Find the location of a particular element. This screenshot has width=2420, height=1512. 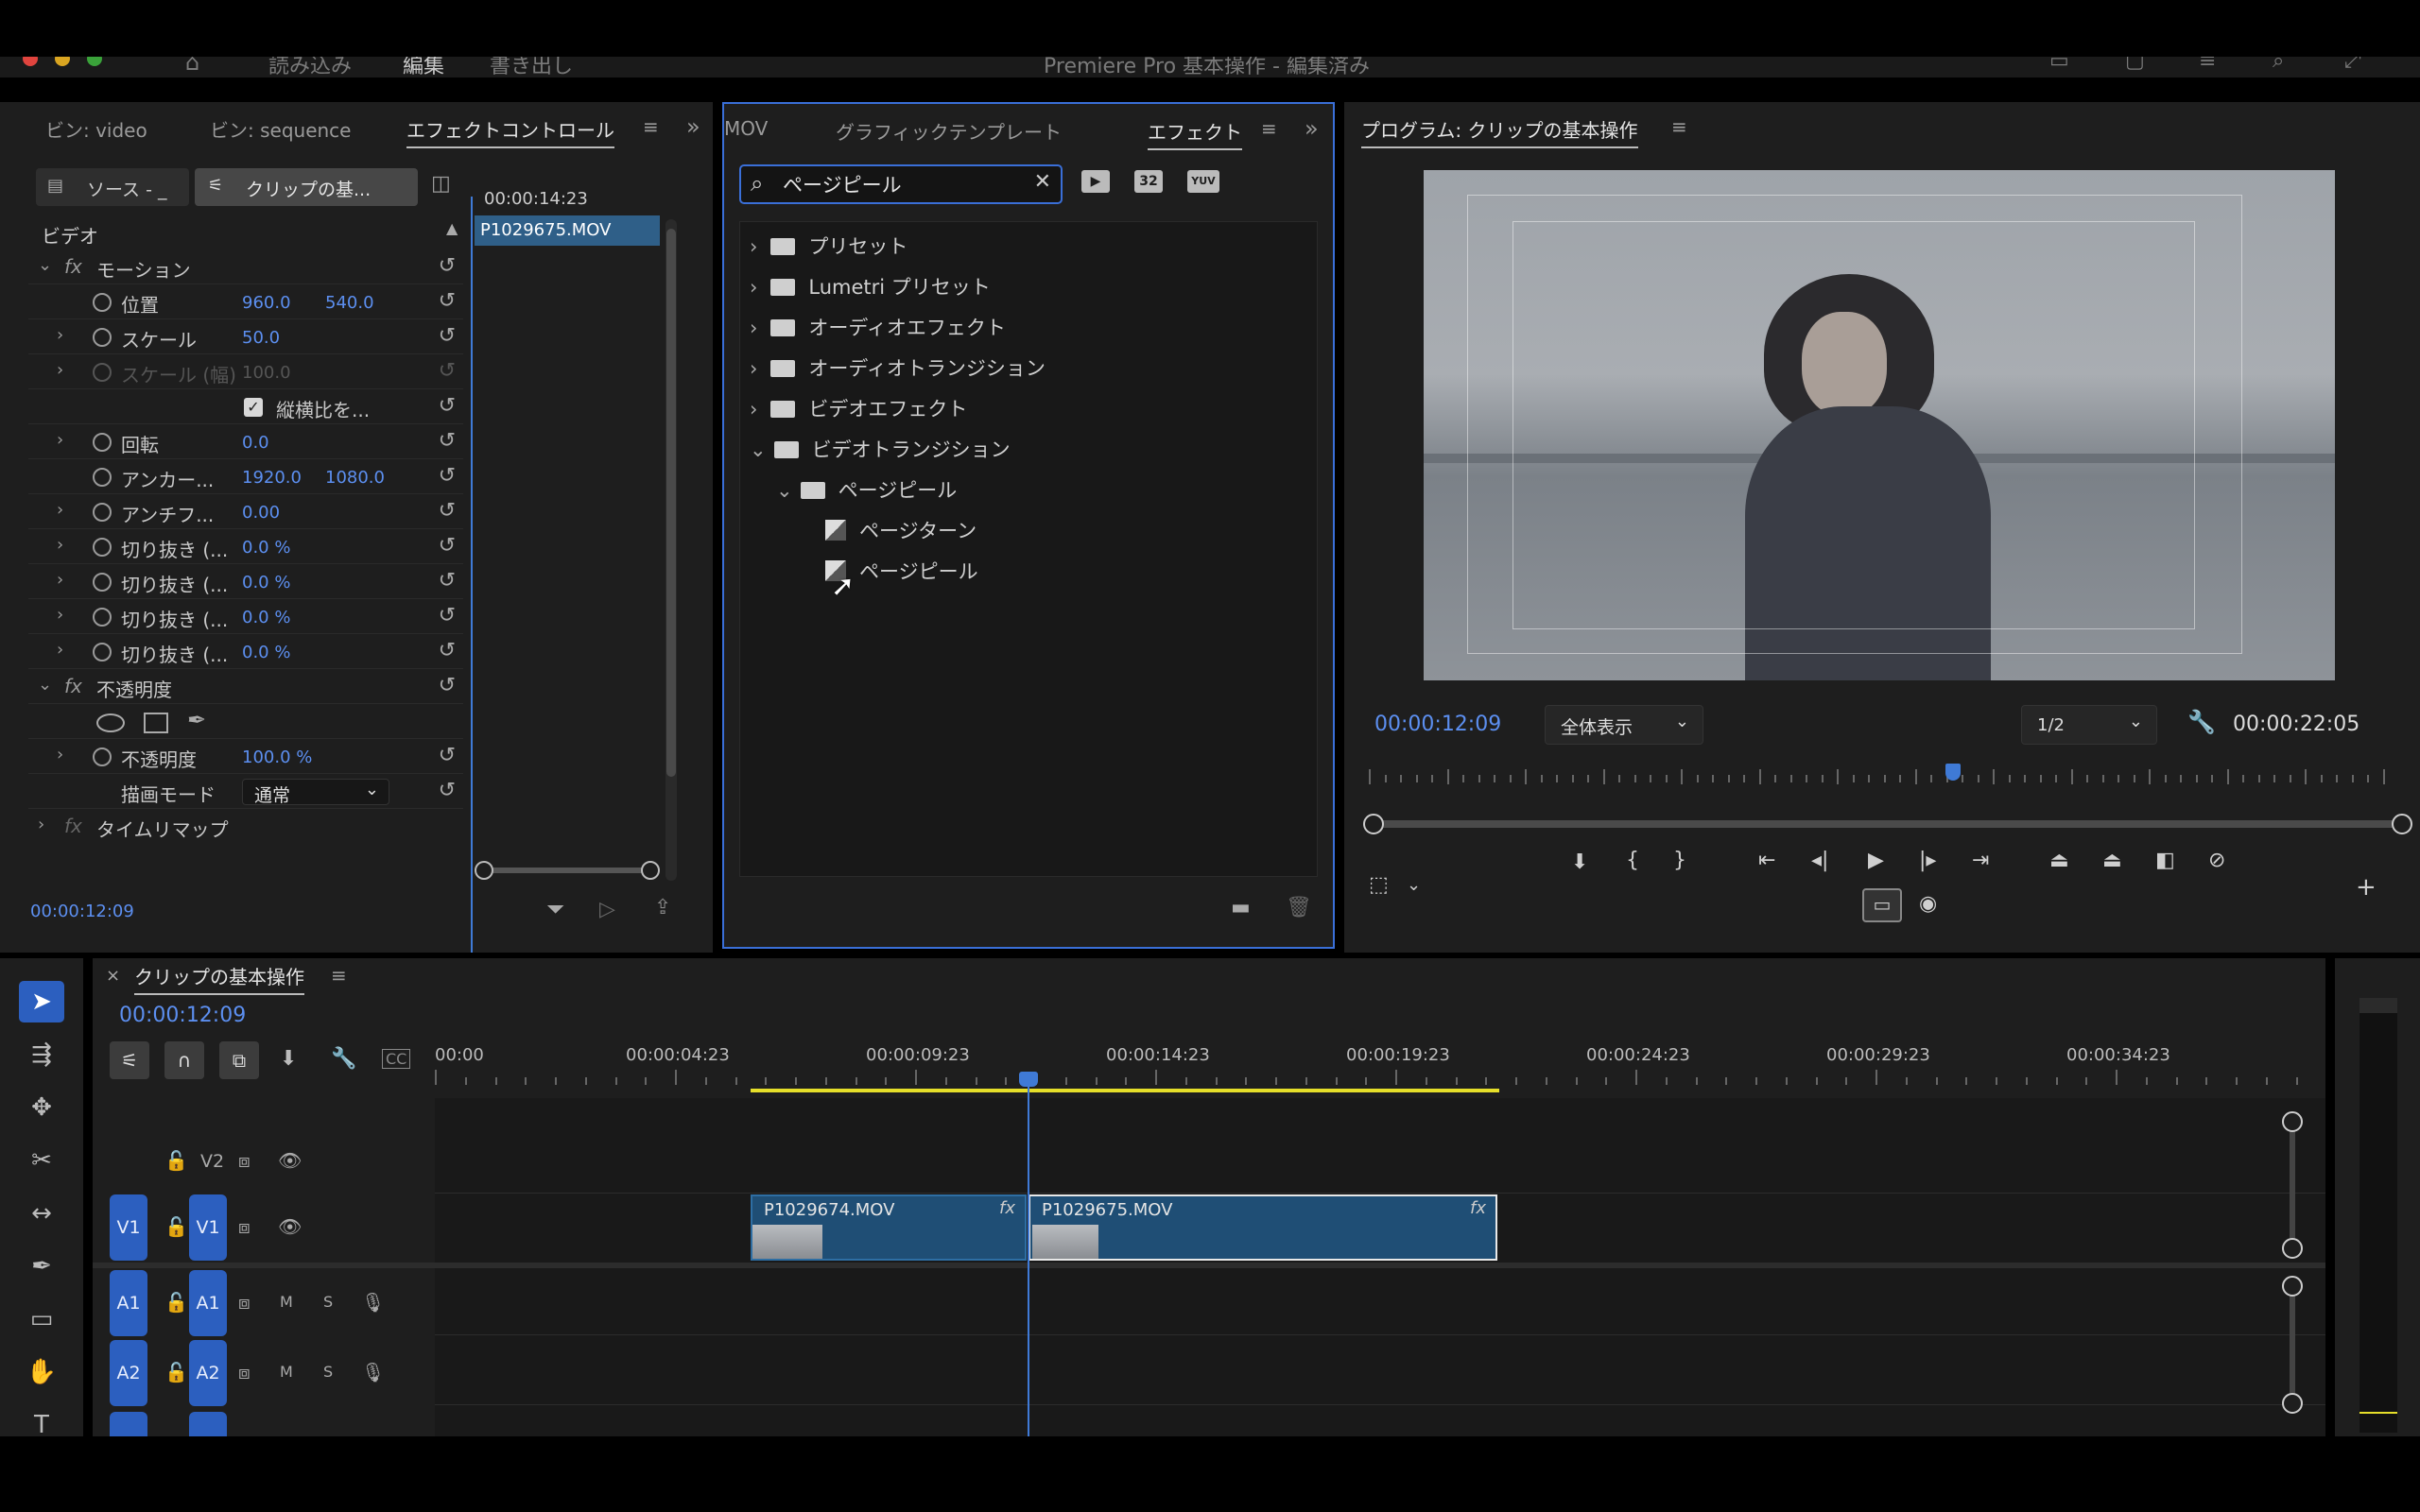

motion-row: ⌄ fx モーション ↺ is located at coordinates (245, 266).